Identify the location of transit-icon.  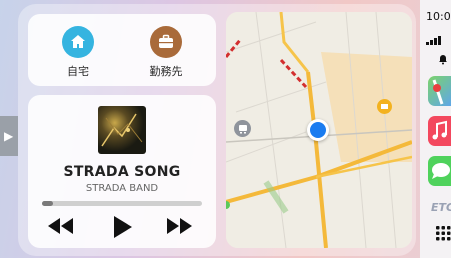
(242, 128).